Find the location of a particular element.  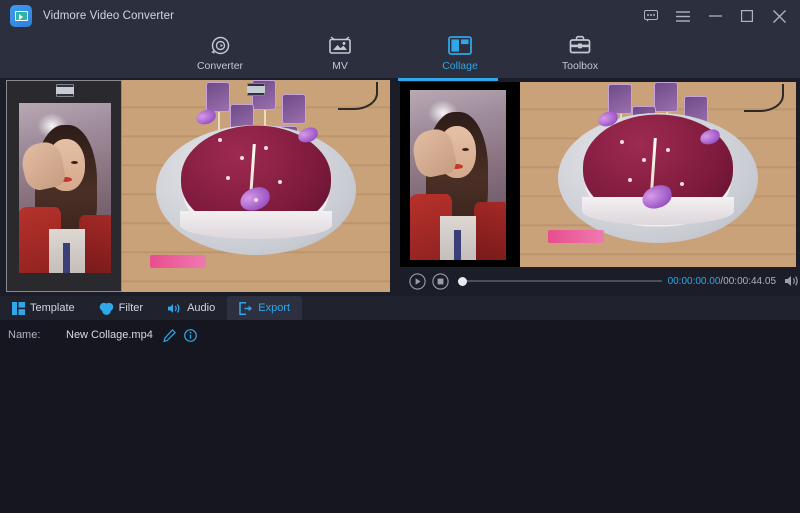

nav-label-mv: MV is located at coordinates (340, 66).